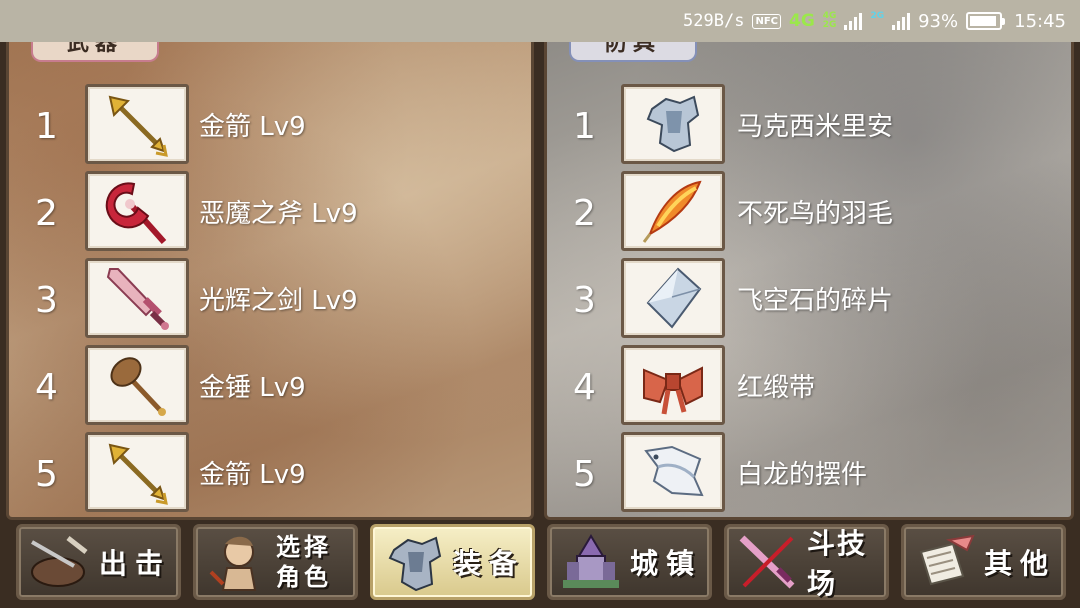 This screenshot has width=1080, height=608. I want to click on arena-button: 斗技场, so click(806, 562).